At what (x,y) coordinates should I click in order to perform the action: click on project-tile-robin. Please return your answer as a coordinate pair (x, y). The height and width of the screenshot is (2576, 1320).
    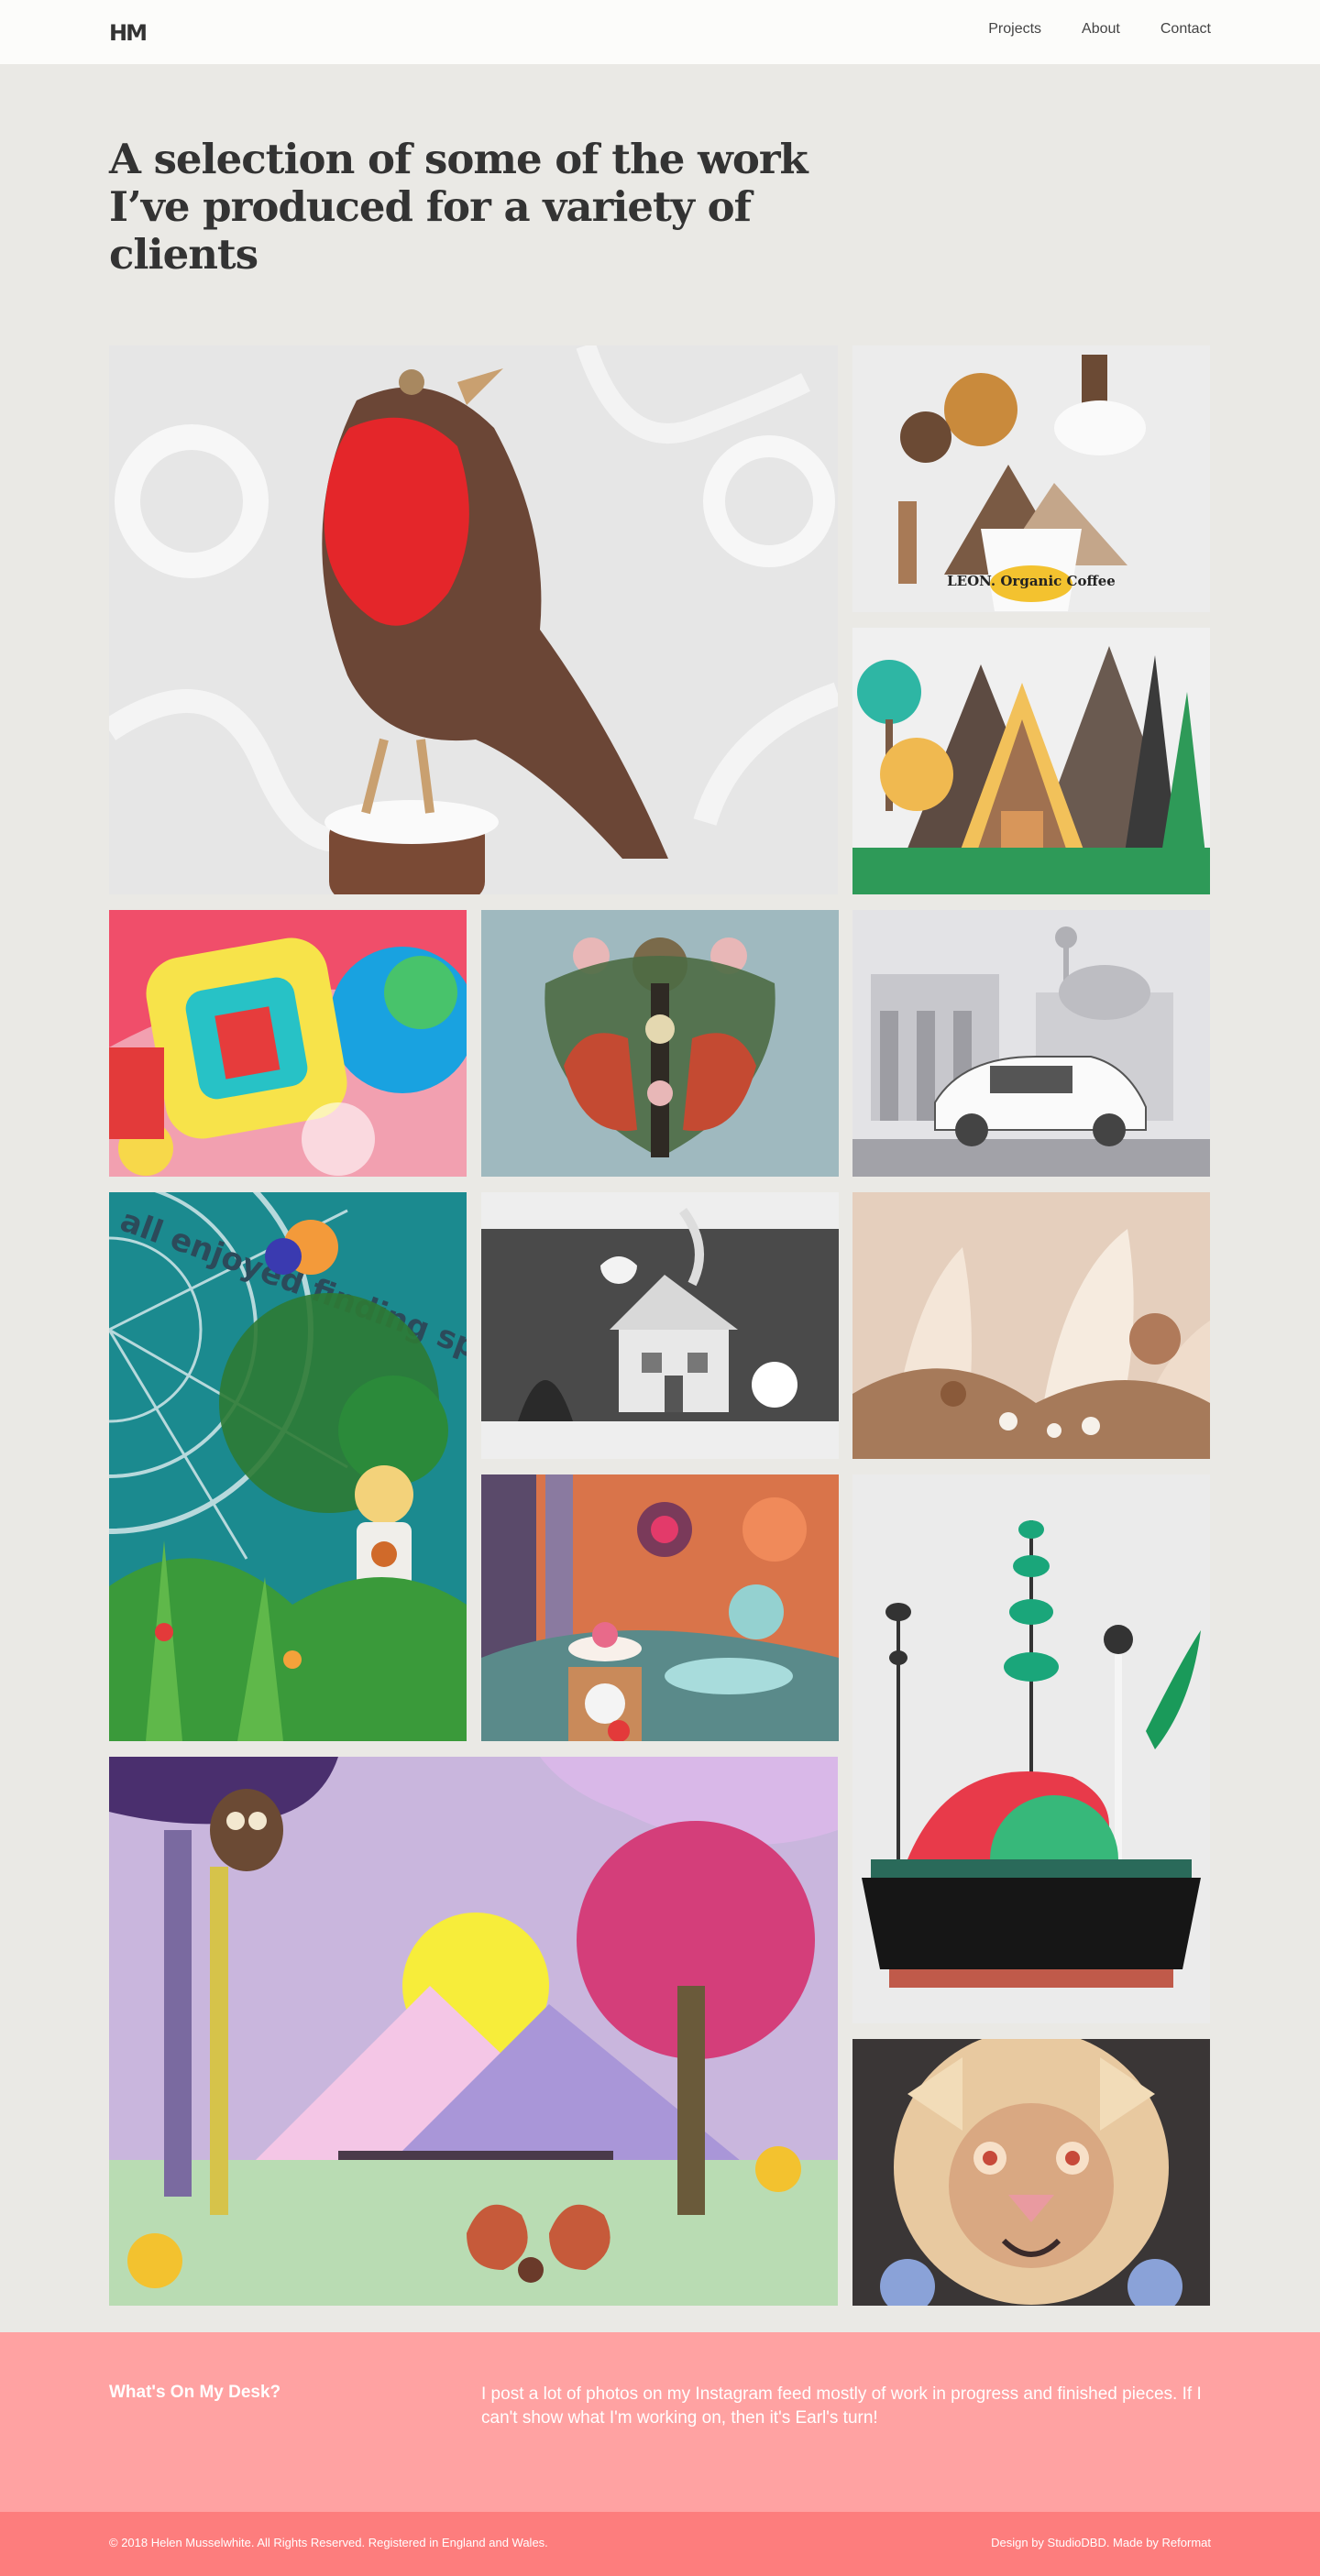
    Looking at the image, I should click on (473, 619).